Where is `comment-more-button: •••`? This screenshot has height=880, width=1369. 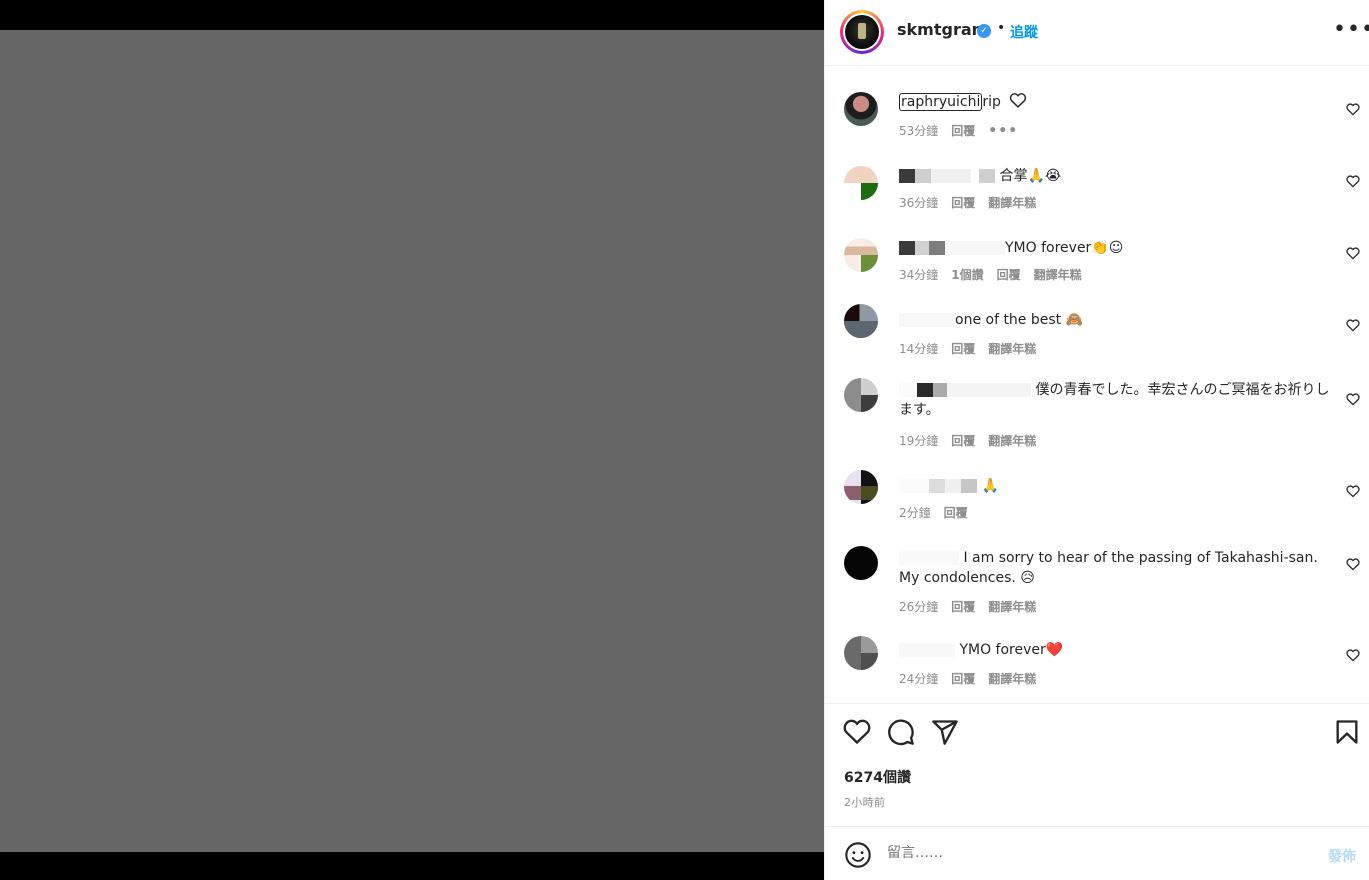 comment-more-button: ••• is located at coordinates (1003, 131).